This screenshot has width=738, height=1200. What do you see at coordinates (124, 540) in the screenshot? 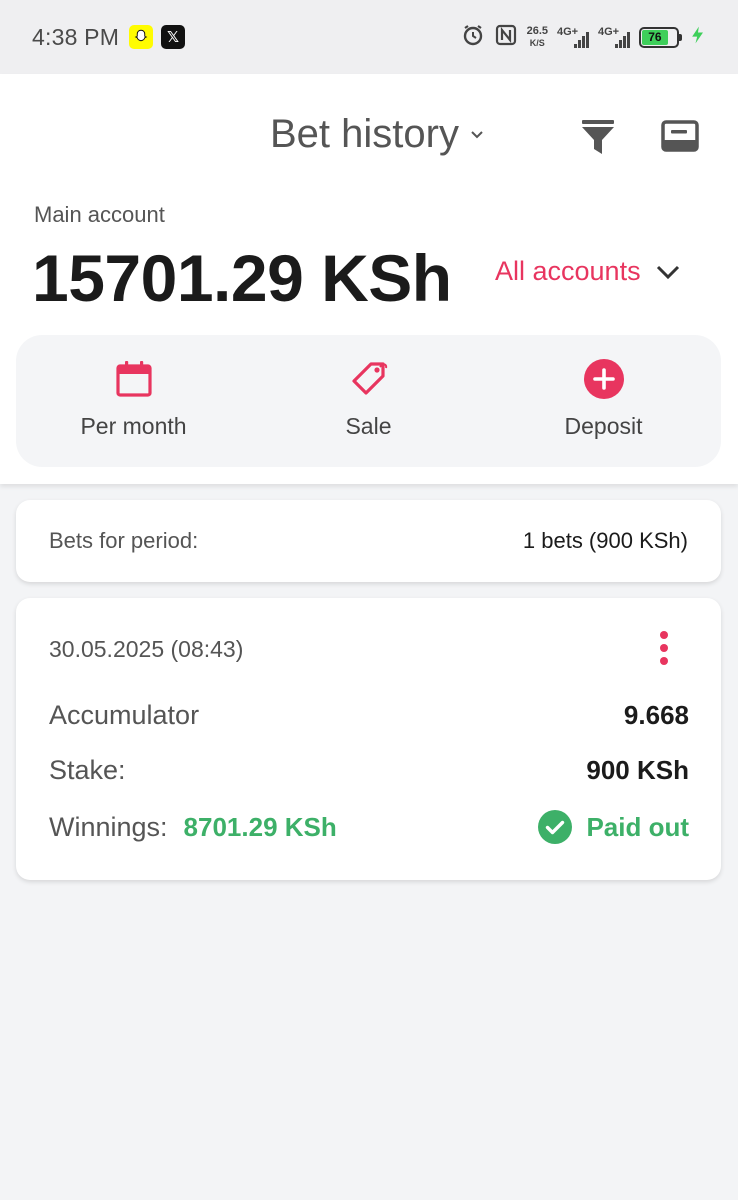
I see `period-label: Bets for period:` at bounding box center [124, 540].